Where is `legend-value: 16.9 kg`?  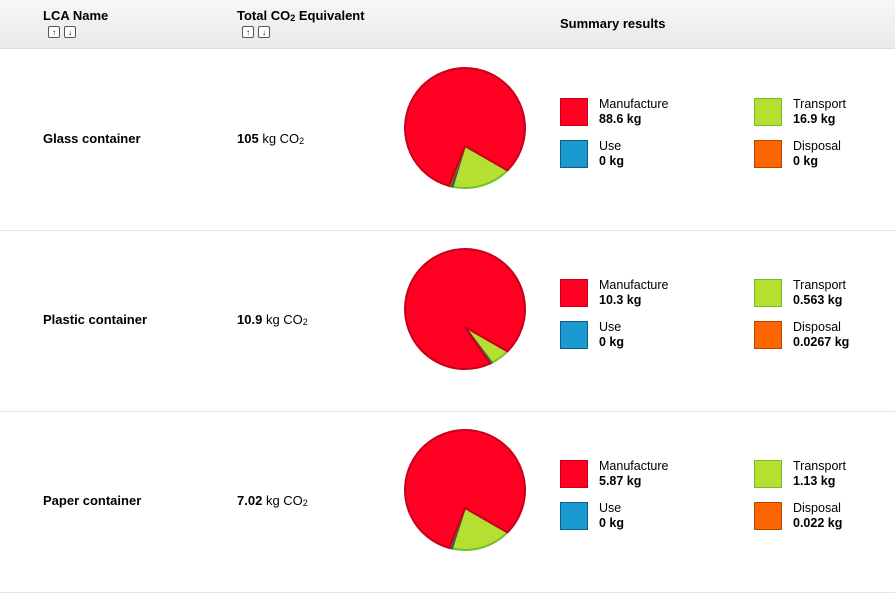
legend-value: 16.9 kg is located at coordinates (814, 119).